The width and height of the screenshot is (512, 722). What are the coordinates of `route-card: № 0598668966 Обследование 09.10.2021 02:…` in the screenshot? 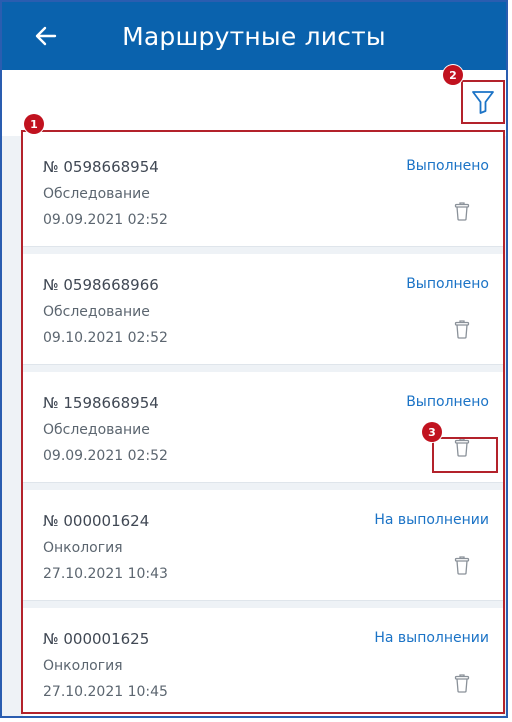 It's located at (263, 309).